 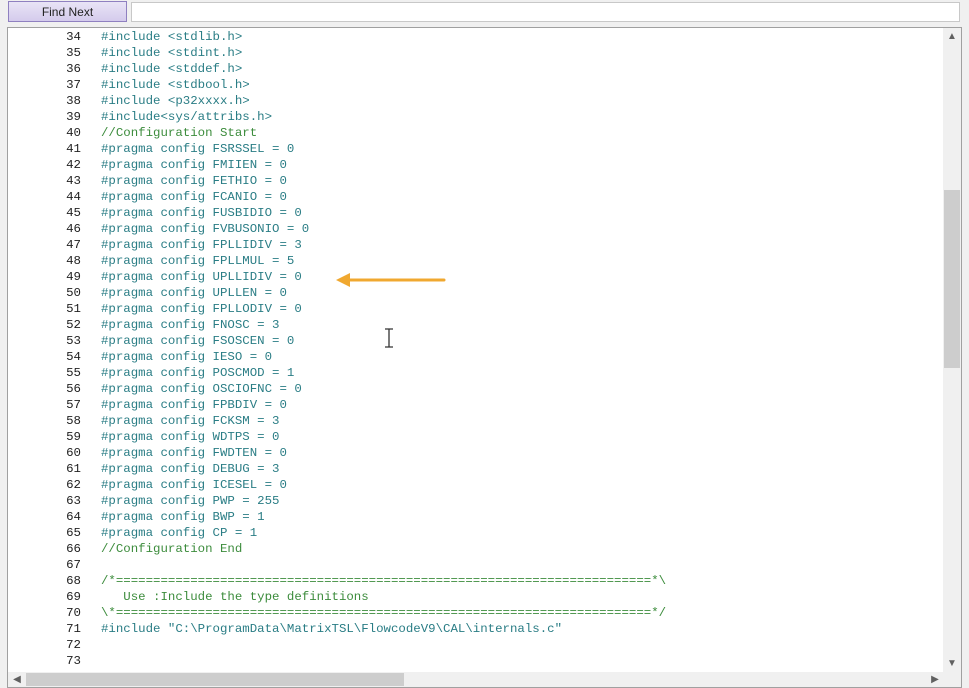 What do you see at coordinates (73, 325) in the screenshot?
I see `line-number: 52` at bounding box center [73, 325].